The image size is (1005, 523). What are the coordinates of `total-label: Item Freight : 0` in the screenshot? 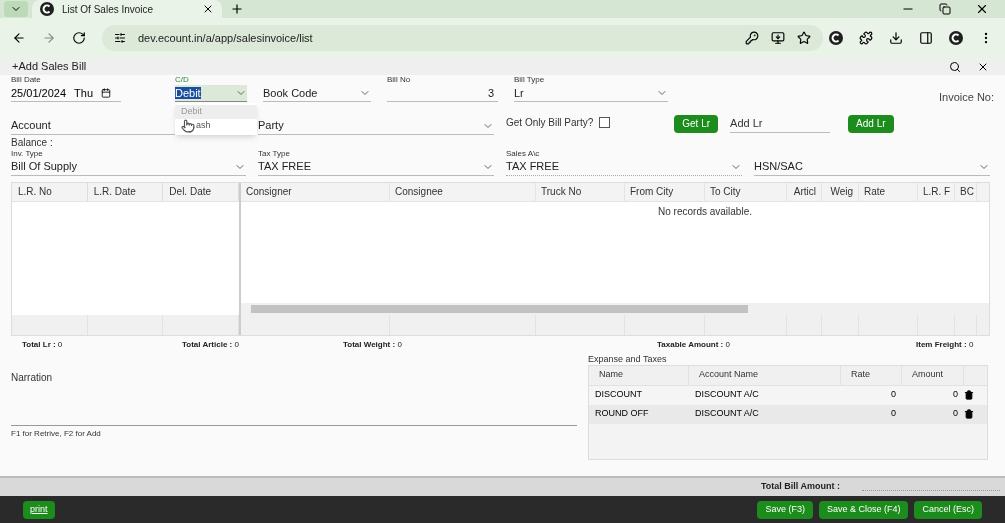 It's located at (945, 344).